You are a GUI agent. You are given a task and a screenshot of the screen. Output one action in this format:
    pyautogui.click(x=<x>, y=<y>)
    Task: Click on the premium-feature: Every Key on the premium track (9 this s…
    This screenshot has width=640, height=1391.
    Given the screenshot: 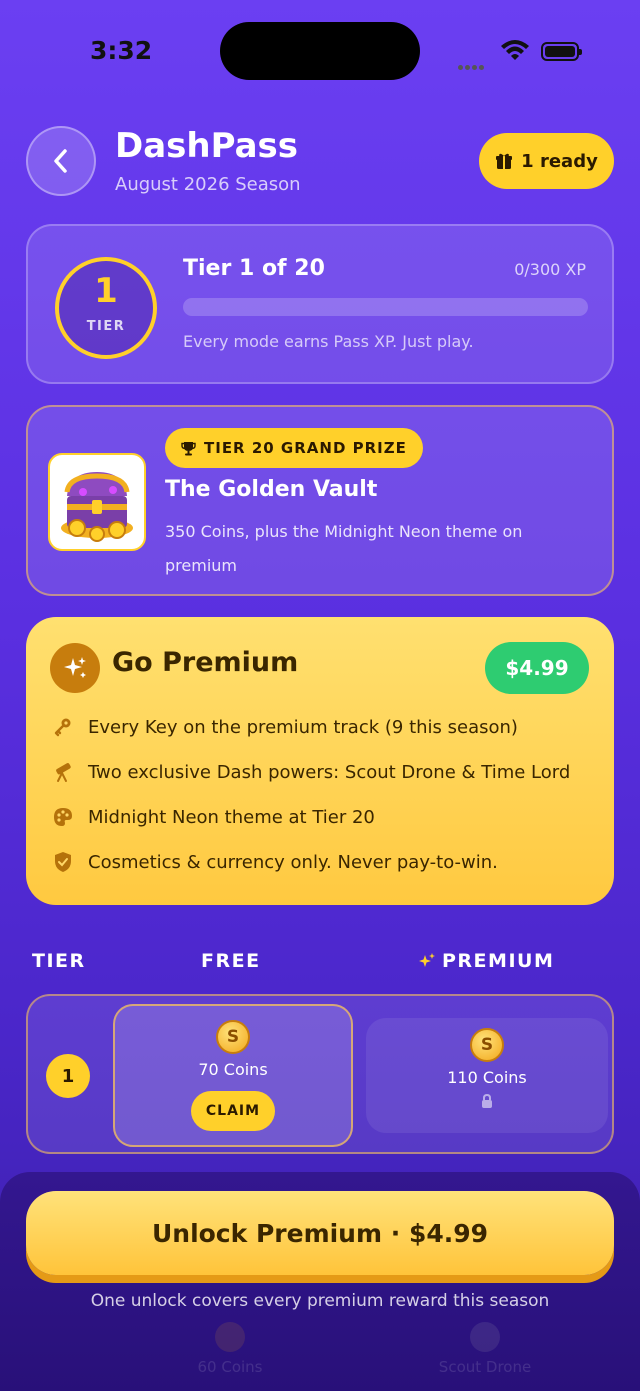 What is the action you would take?
    pyautogui.click(x=285, y=727)
    